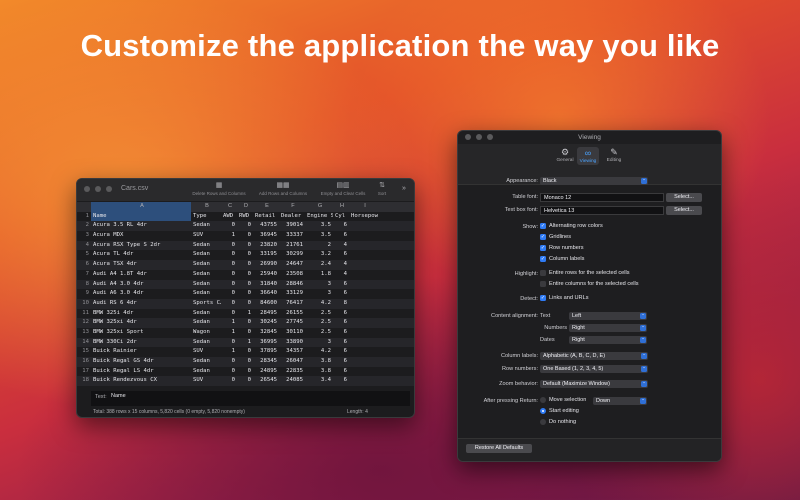 The height and width of the screenshot is (500, 800). What do you see at coordinates (141, 285) in the screenshot?
I see `table-cell: Audi A4 3.0 4dr` at bounding box center [141, 285].